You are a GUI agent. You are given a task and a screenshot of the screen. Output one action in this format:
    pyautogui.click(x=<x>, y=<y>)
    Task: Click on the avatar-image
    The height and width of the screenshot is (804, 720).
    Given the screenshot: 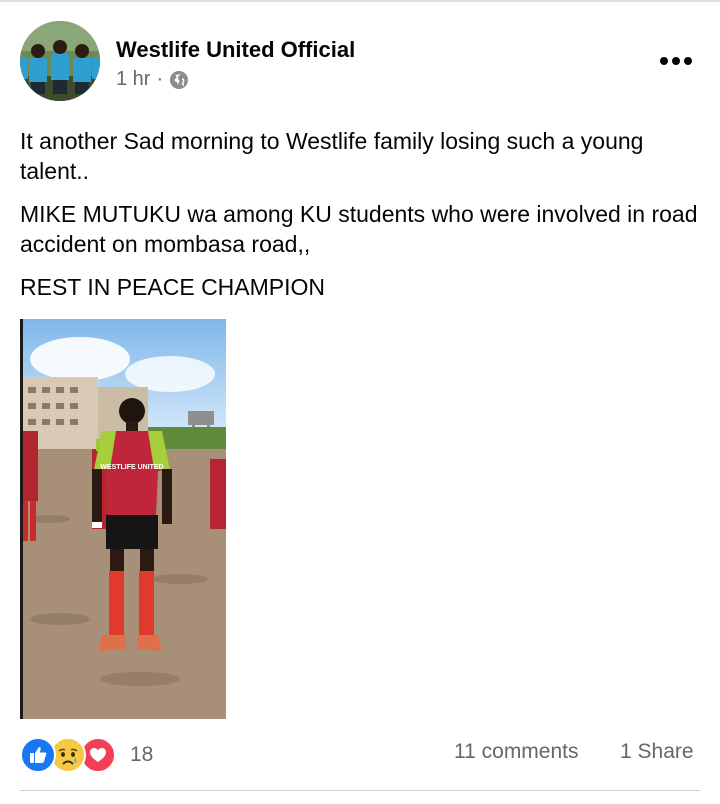 What is the action you would take?
    pyautogui.click(x=60, y=61)
    